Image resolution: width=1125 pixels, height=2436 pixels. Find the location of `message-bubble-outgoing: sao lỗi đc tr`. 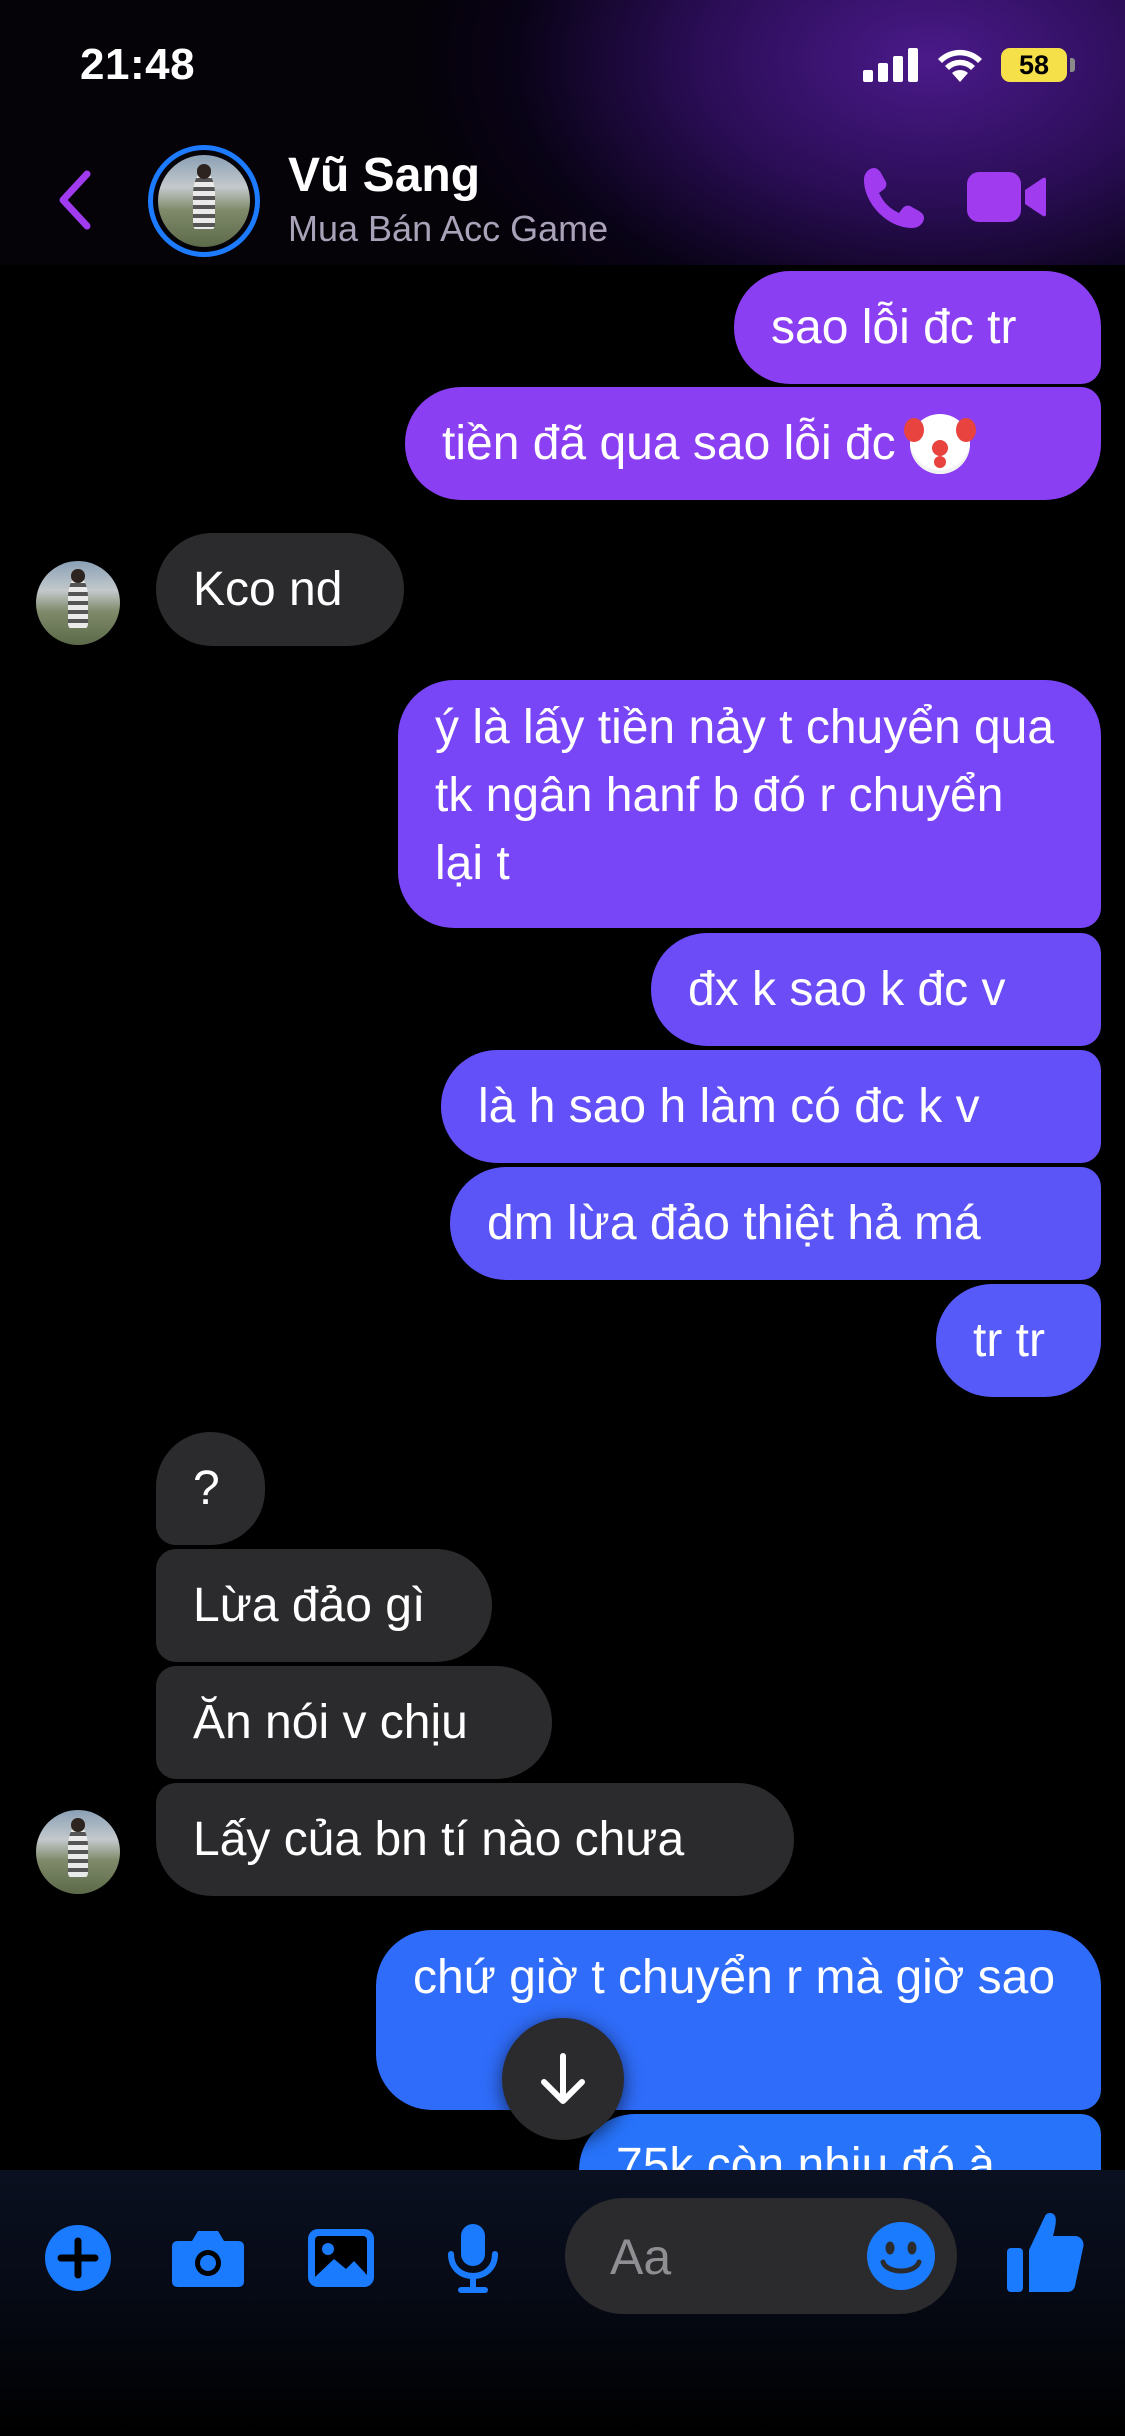

message-bubble-outgoing: sao lỗi đc tr is located at coordinates (917, 327).